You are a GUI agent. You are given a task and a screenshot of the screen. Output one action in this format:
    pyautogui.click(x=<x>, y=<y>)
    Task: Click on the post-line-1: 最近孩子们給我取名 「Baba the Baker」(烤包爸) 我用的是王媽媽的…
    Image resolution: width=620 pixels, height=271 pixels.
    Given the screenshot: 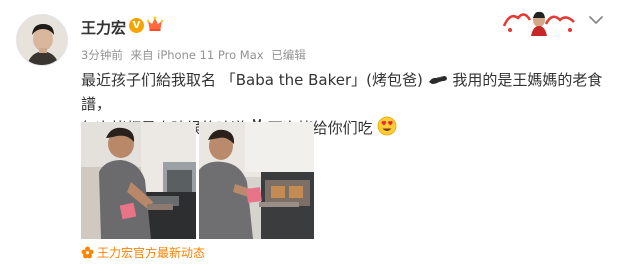 What is the action you would take?
    pyautogui.click(x=343, y=92)
    